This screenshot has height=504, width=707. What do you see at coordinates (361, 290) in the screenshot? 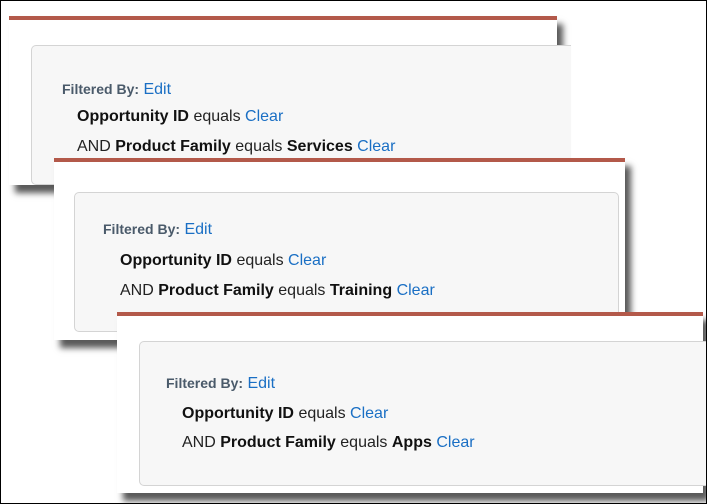
I see `filter-value: Training` at bounding box center [361, 290].